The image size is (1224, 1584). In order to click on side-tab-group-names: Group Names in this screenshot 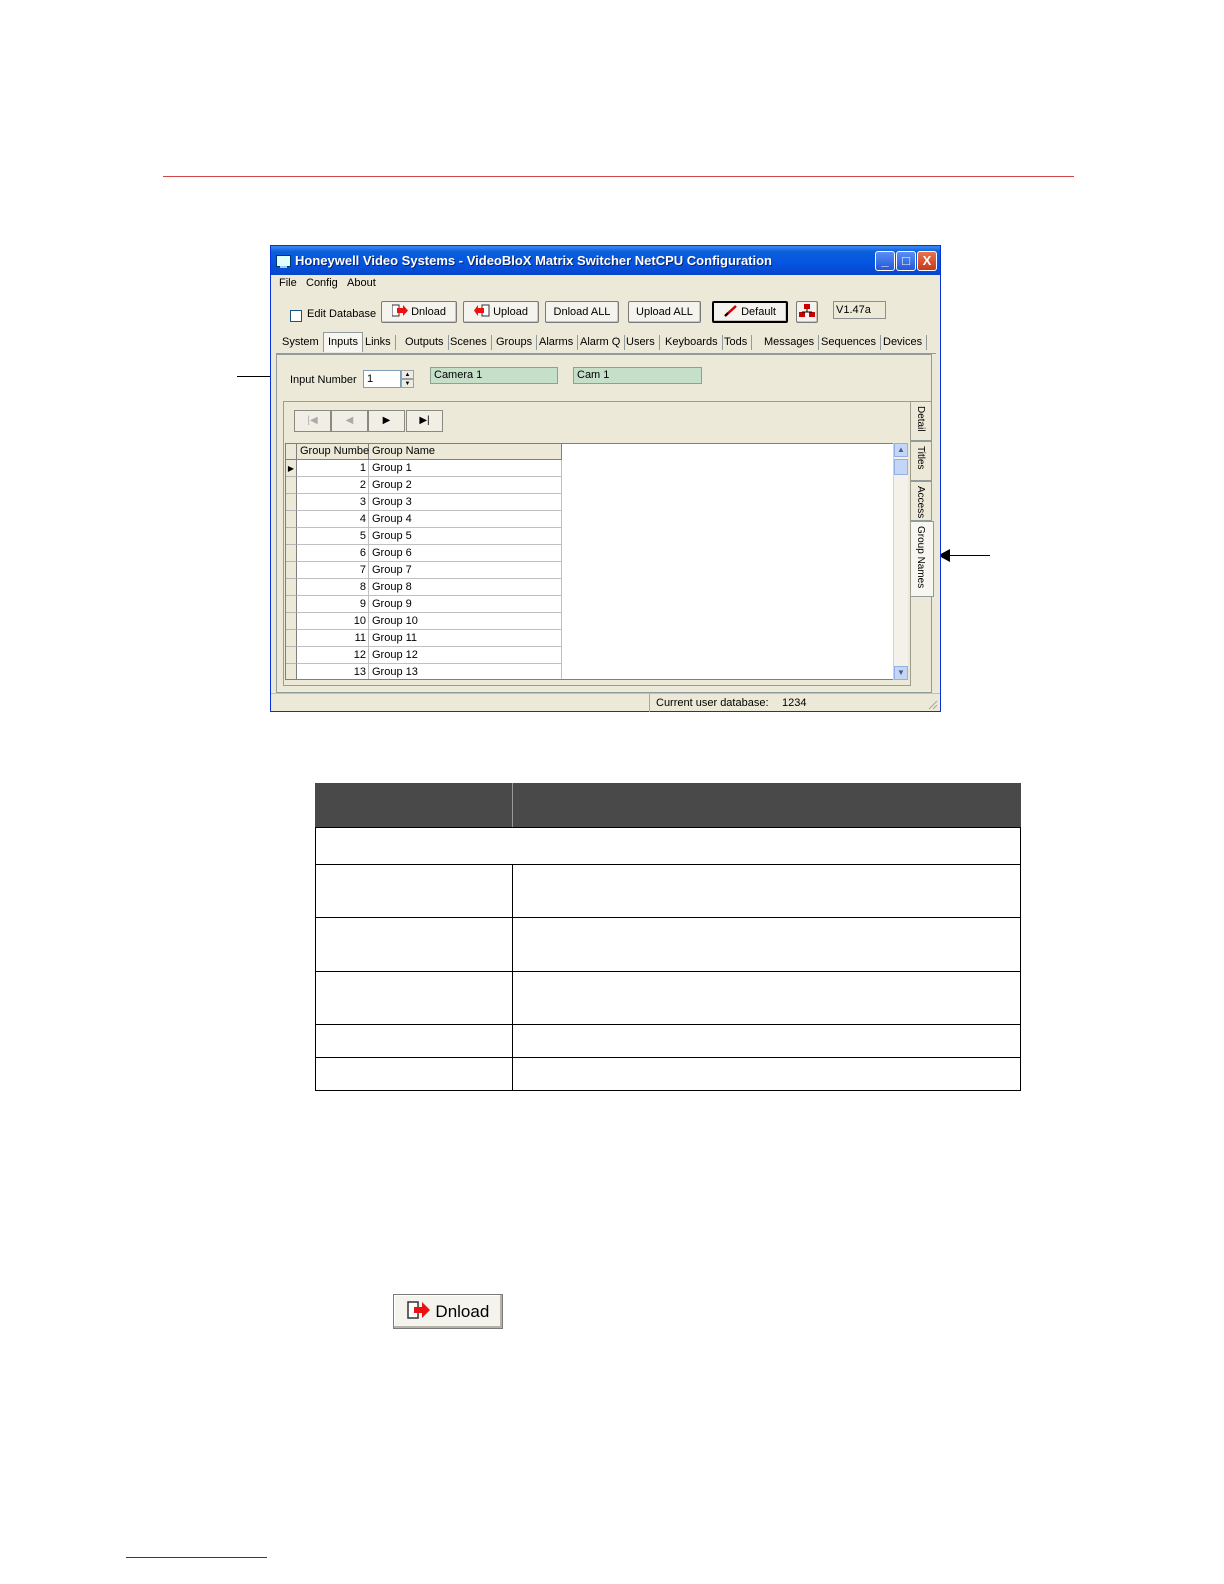, I will do `click(922, 559)`.